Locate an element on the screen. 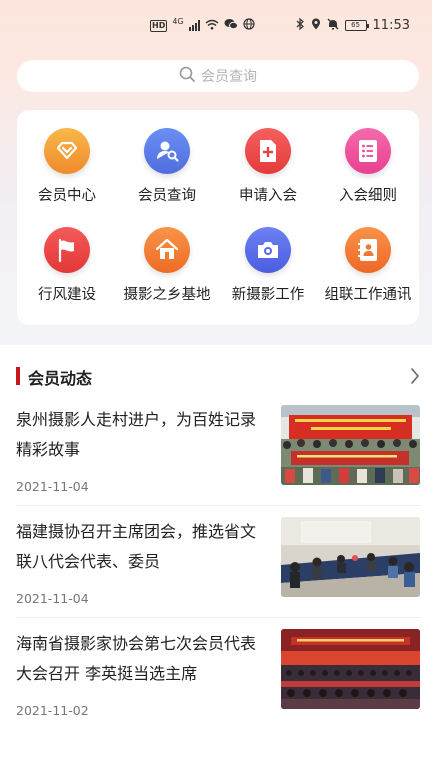 This screenshot has height=768, width=432. menu-label: 会员中心 is located at coordinates (67, 196).